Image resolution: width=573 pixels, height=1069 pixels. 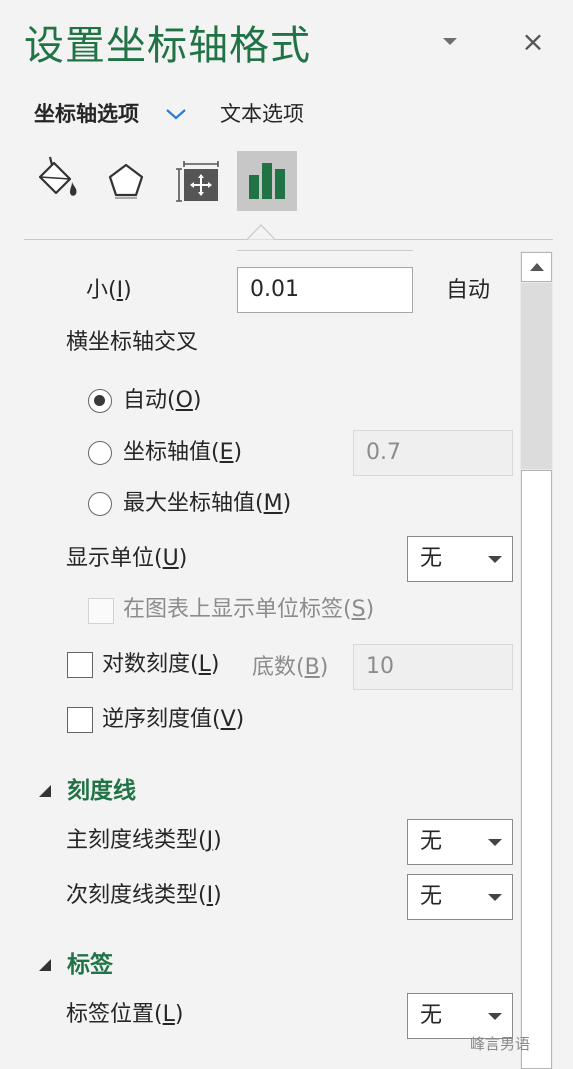 What do you see at coordinates (127, 558) in the screenshot?
I see `display-units-label: 显示单位(U)` at bounding box center [127, 558].